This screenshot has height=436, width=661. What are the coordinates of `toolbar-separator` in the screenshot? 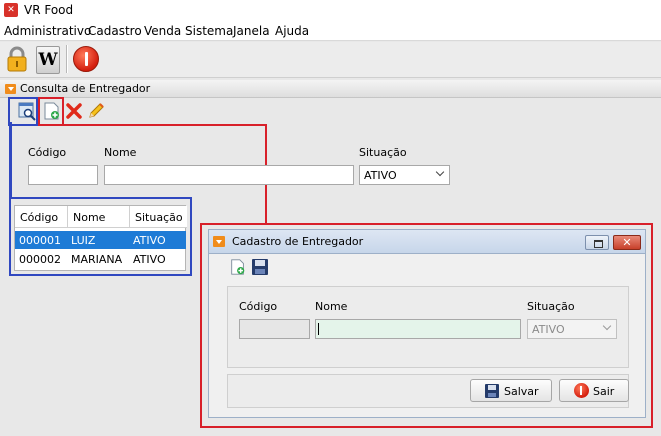 It's located at (67, 59).